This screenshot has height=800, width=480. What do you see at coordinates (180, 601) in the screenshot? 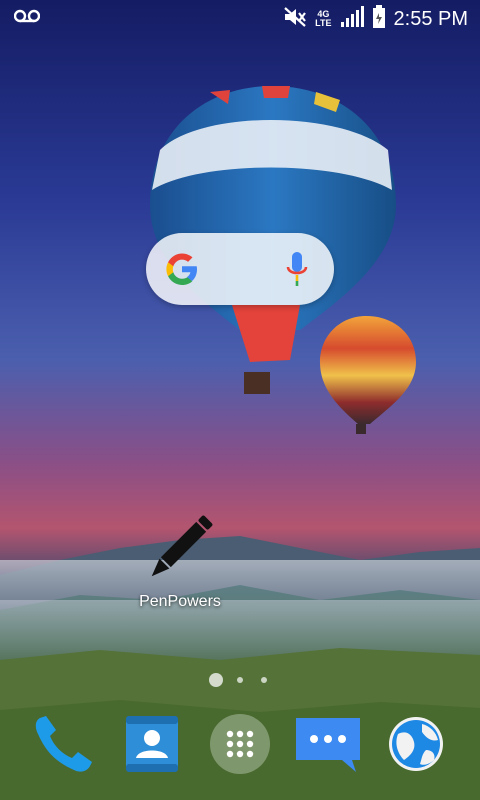
I see `app-label: PenPowers` at bounding box center [180, 601].